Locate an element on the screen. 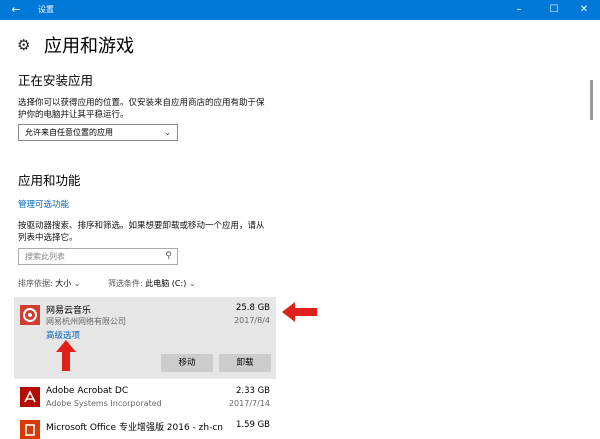  install-source-dropdown: 允许来自任意位置的应用 ⌄ is located at coordinates (98, 132).